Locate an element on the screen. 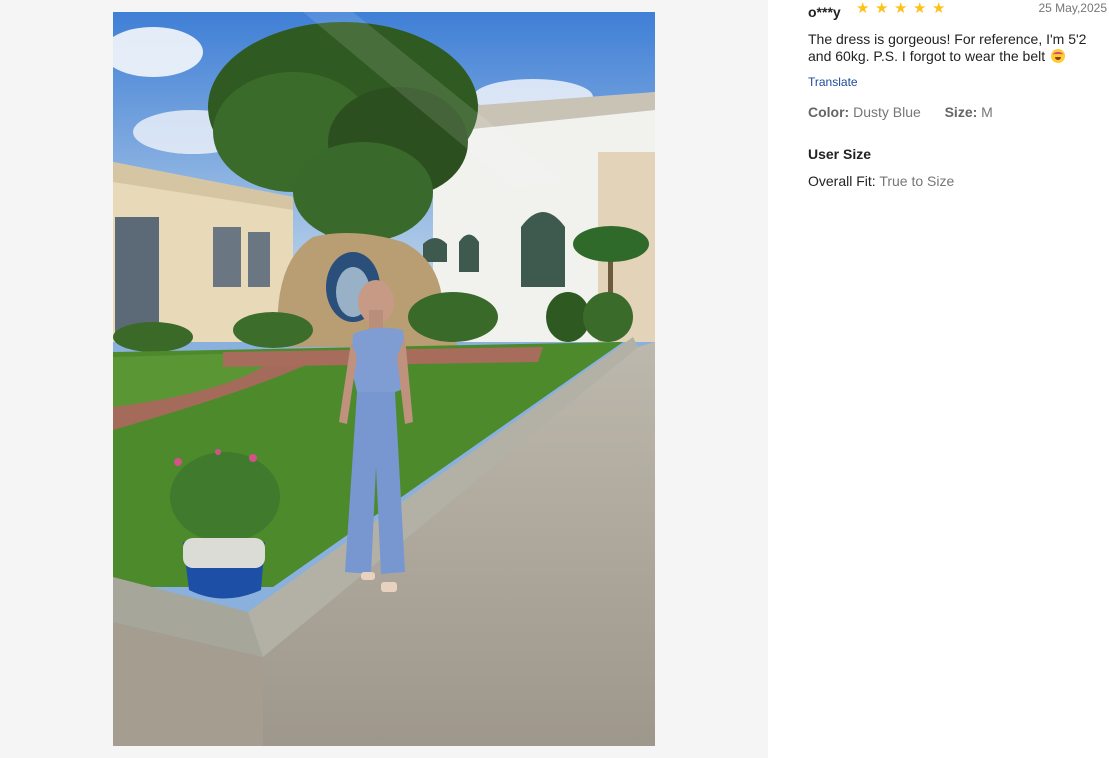 The width and height of the screenshot is (1109, 758). overall-fit-row: Overall Fit: True to Size is located at coordinates (881, 181).